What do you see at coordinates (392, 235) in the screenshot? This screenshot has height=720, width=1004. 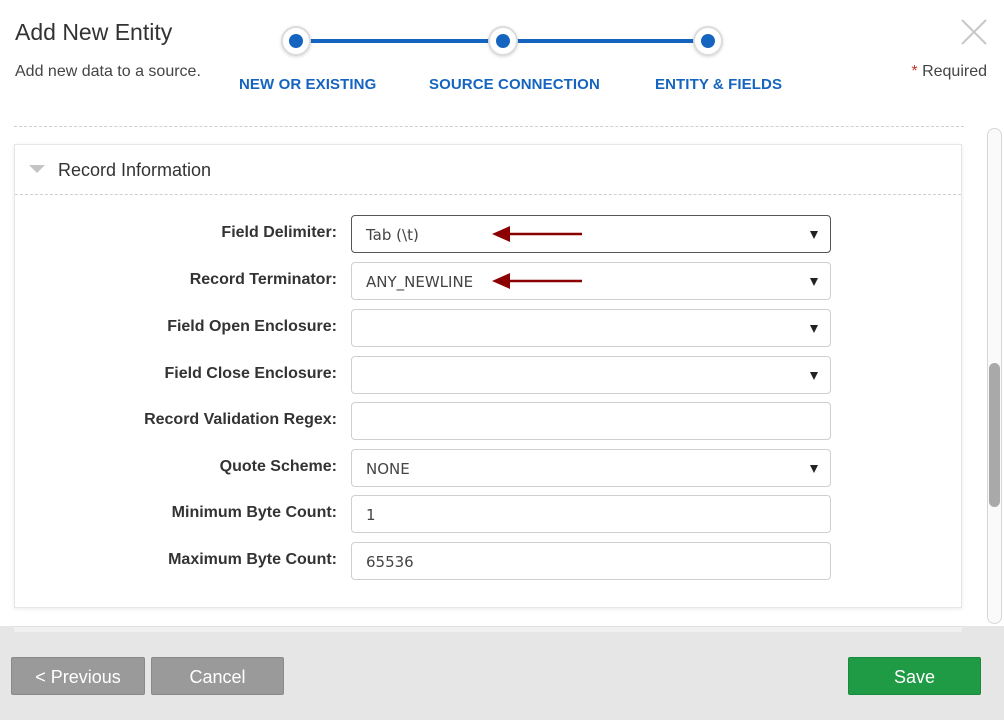 I see `field-delimiter-value: Tab (\t)` at bounding box center [392, 235].